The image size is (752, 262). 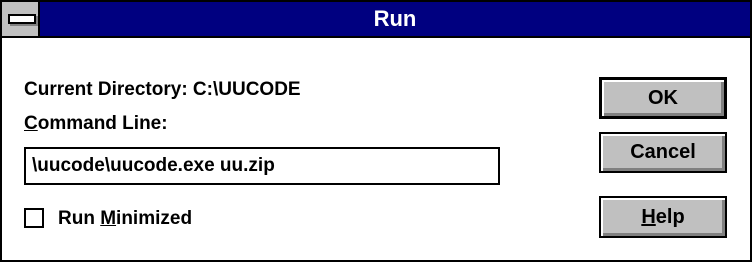 I want to click on system-menu-icon, so click(x=21, y=19).